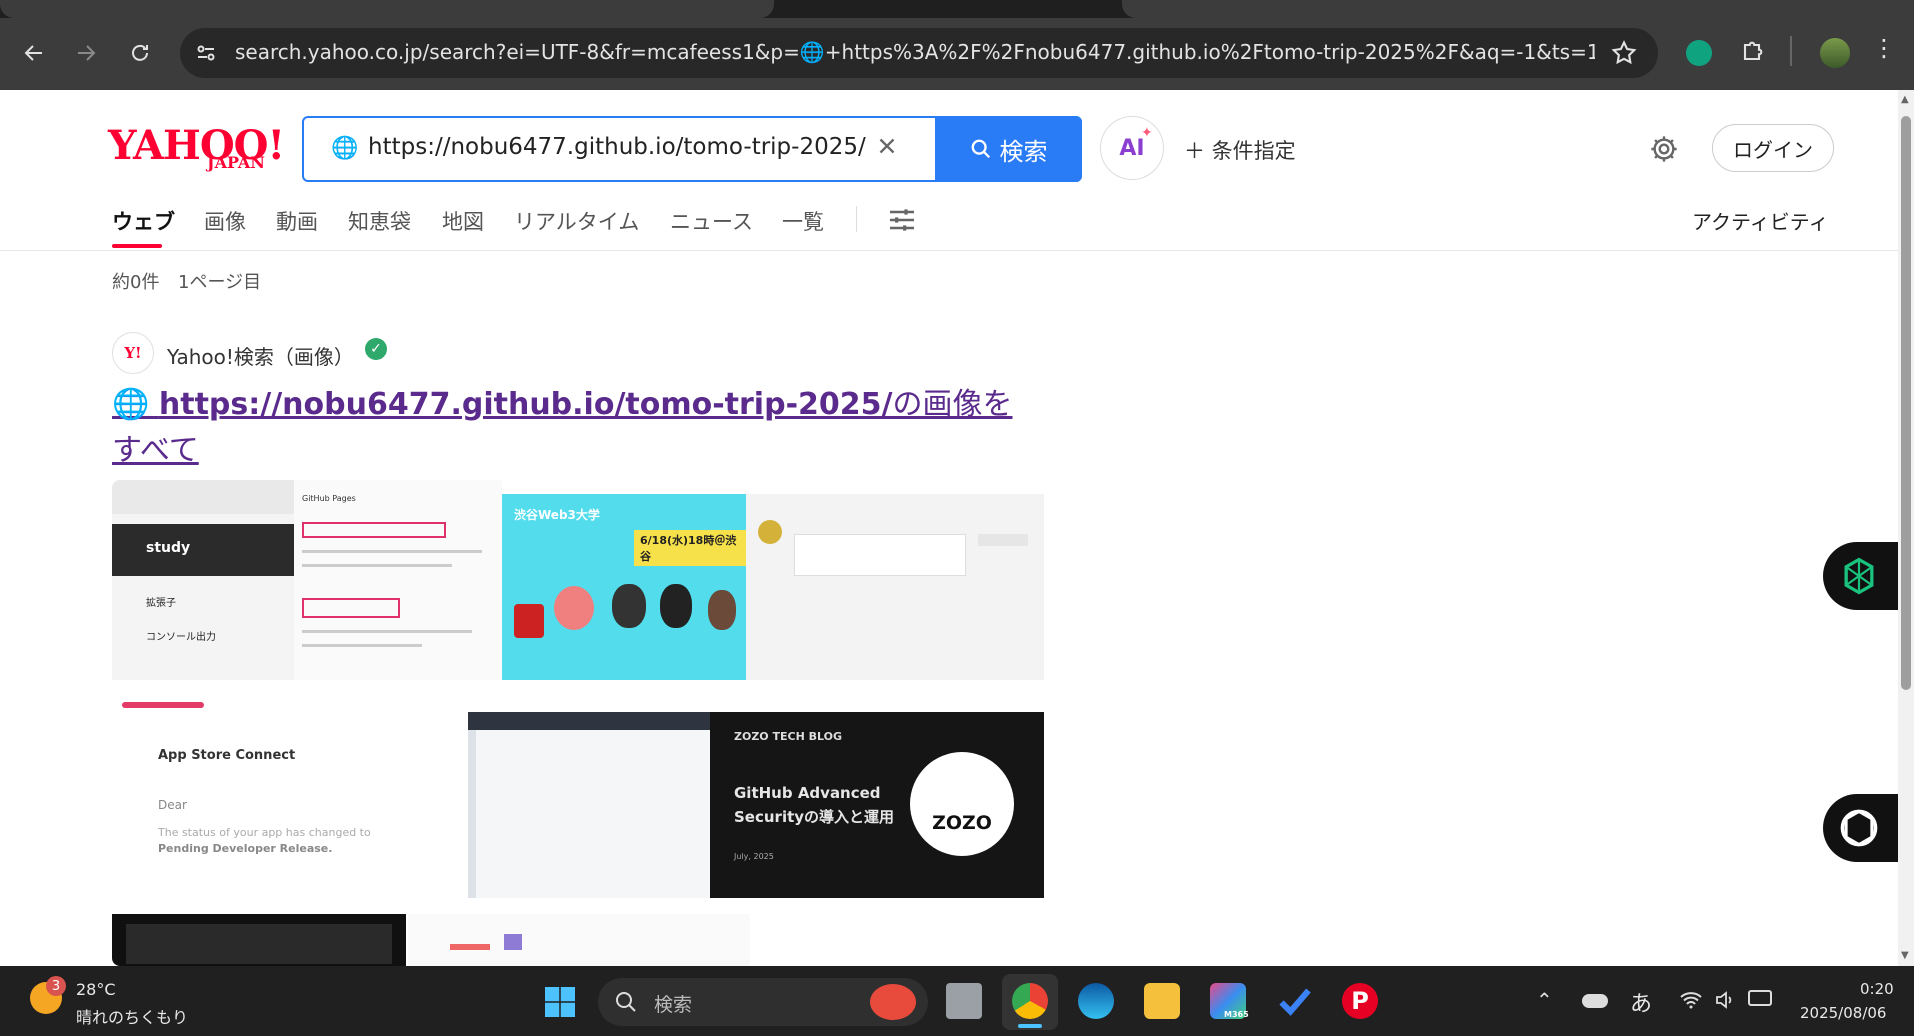 The width and height of the screenshot is (1914, 1036). I want to click on search-button-label: 検索, so click(1023, 151).